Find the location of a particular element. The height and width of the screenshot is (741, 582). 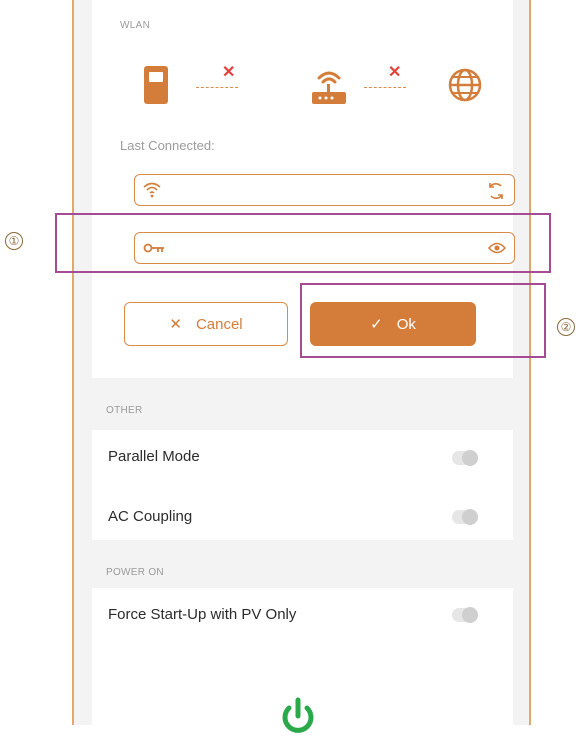

ac-coupling-toggle is located at coordinates (465, 517).